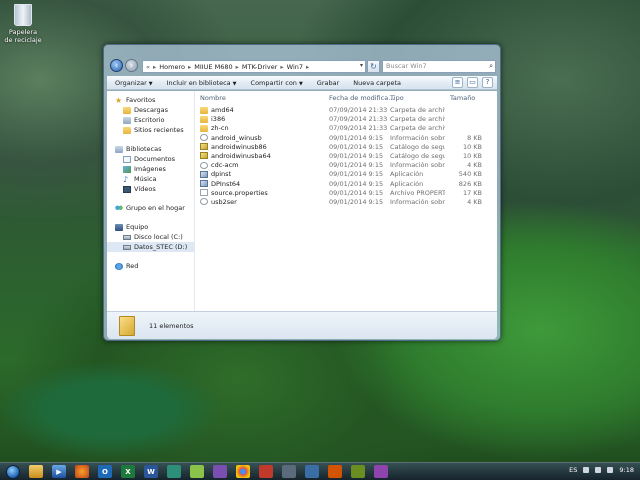  I want to click on include-in-library-button: Incluir en biblioteca ▼, so click(202, 83).